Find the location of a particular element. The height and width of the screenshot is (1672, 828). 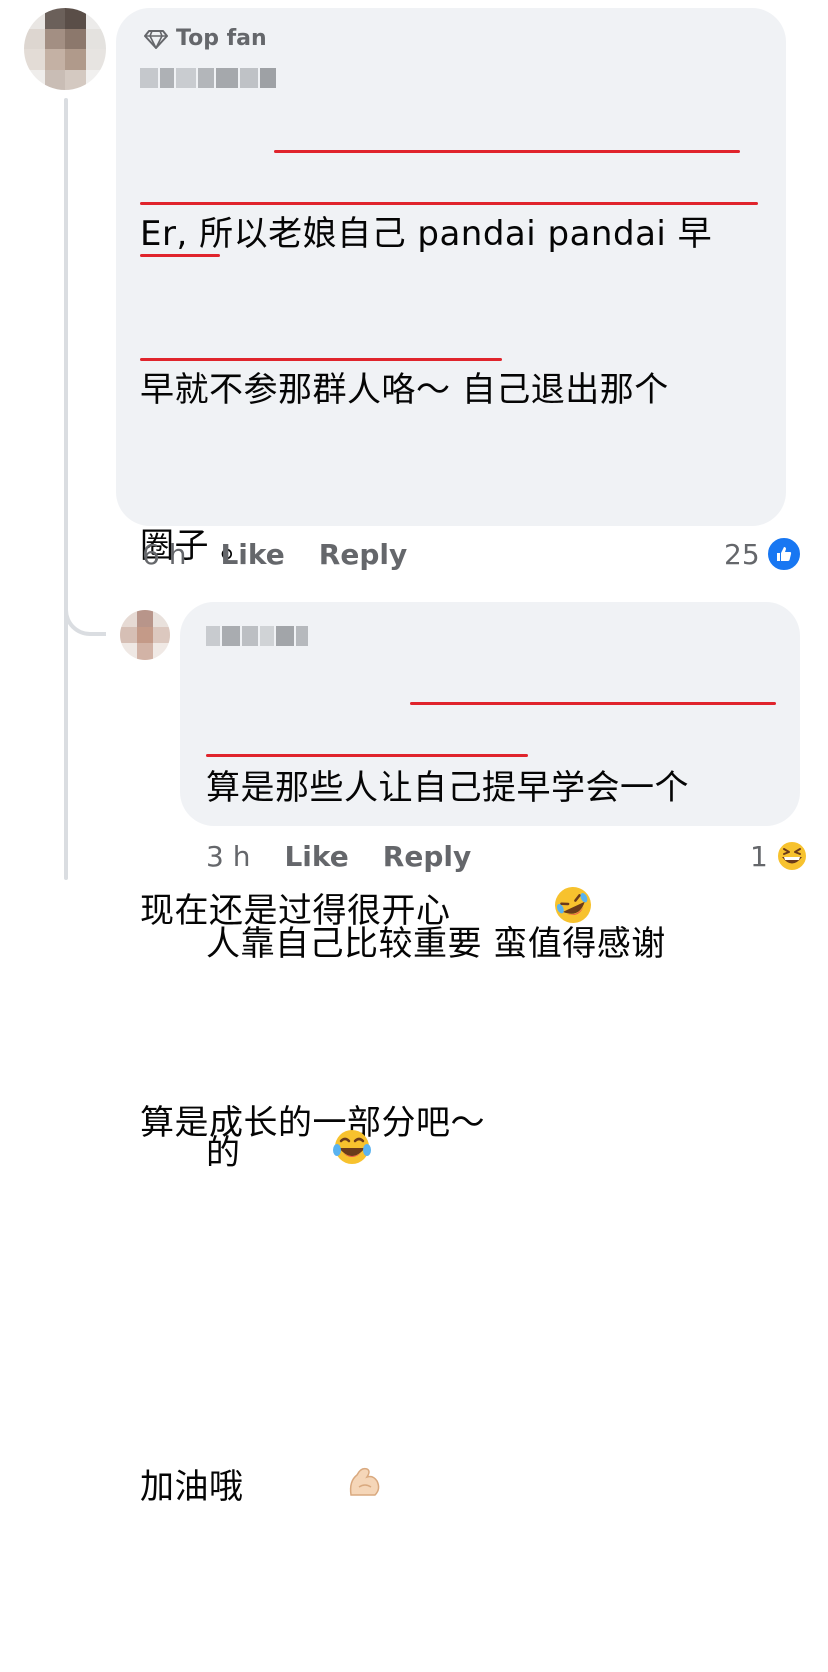

reaction-count: 25 is located at coordinates (742, 554).